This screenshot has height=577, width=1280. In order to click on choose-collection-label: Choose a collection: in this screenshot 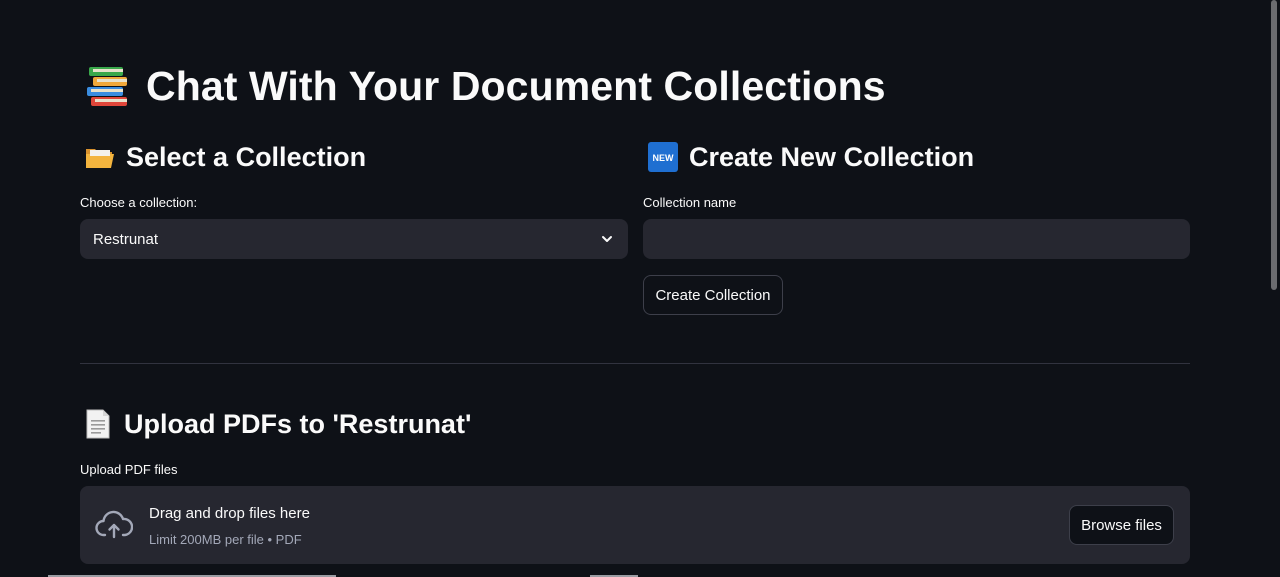, I will do `click(139, 202)`.